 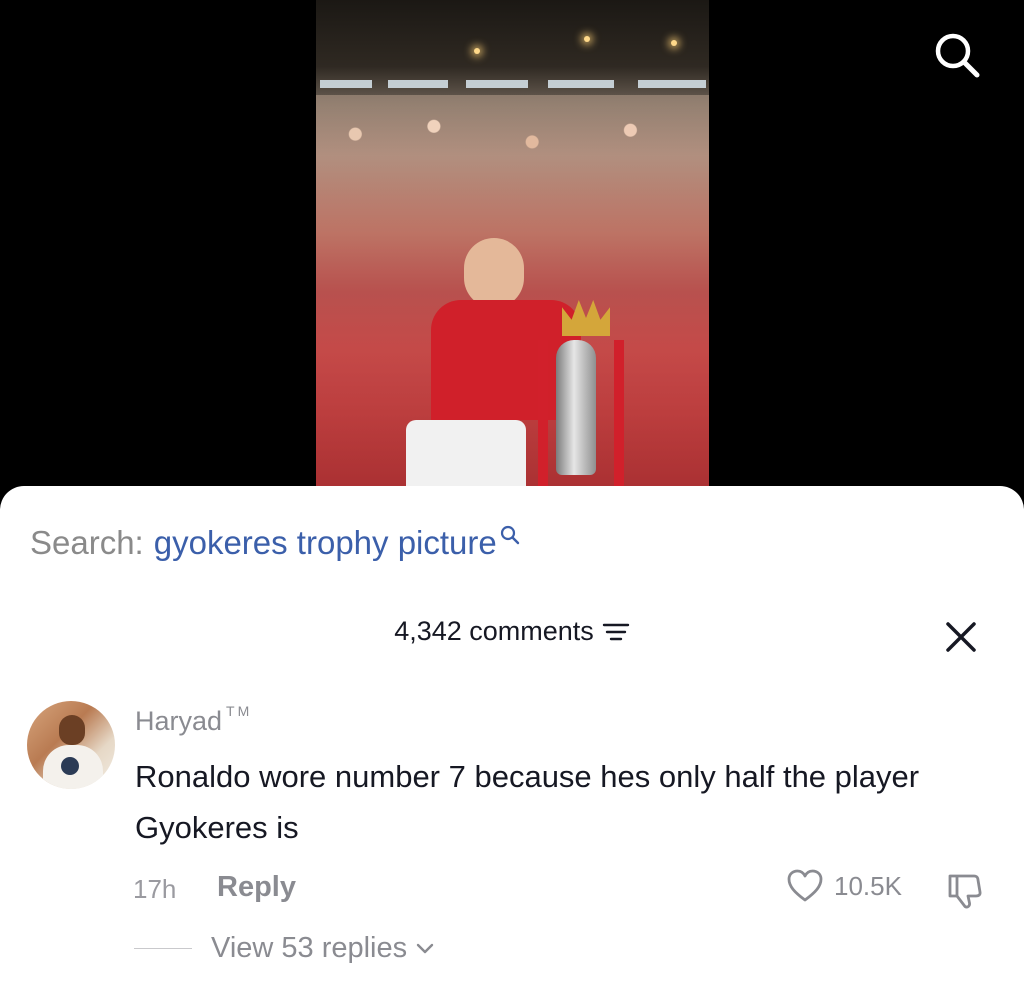 I want to click on comments-count: 4,342 comments, so click(x=512, y=631).